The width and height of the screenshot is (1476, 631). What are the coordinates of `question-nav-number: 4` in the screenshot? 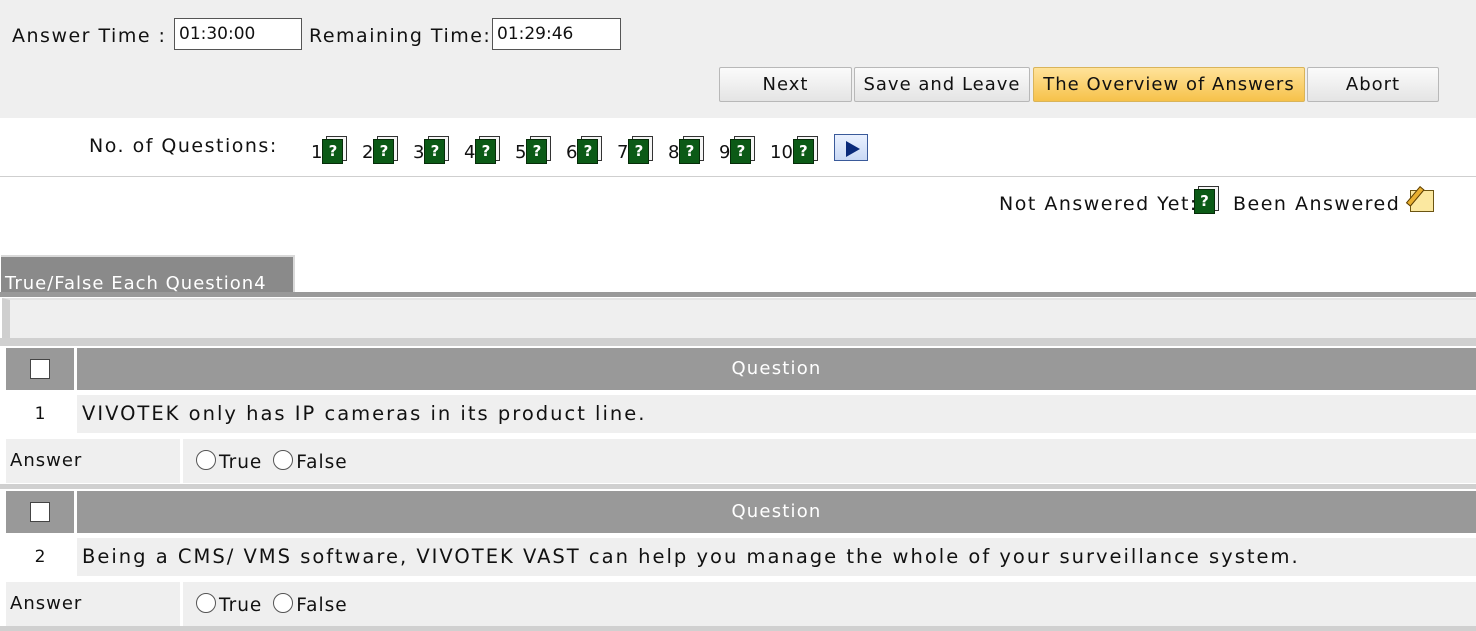 It's located at (470, 152).